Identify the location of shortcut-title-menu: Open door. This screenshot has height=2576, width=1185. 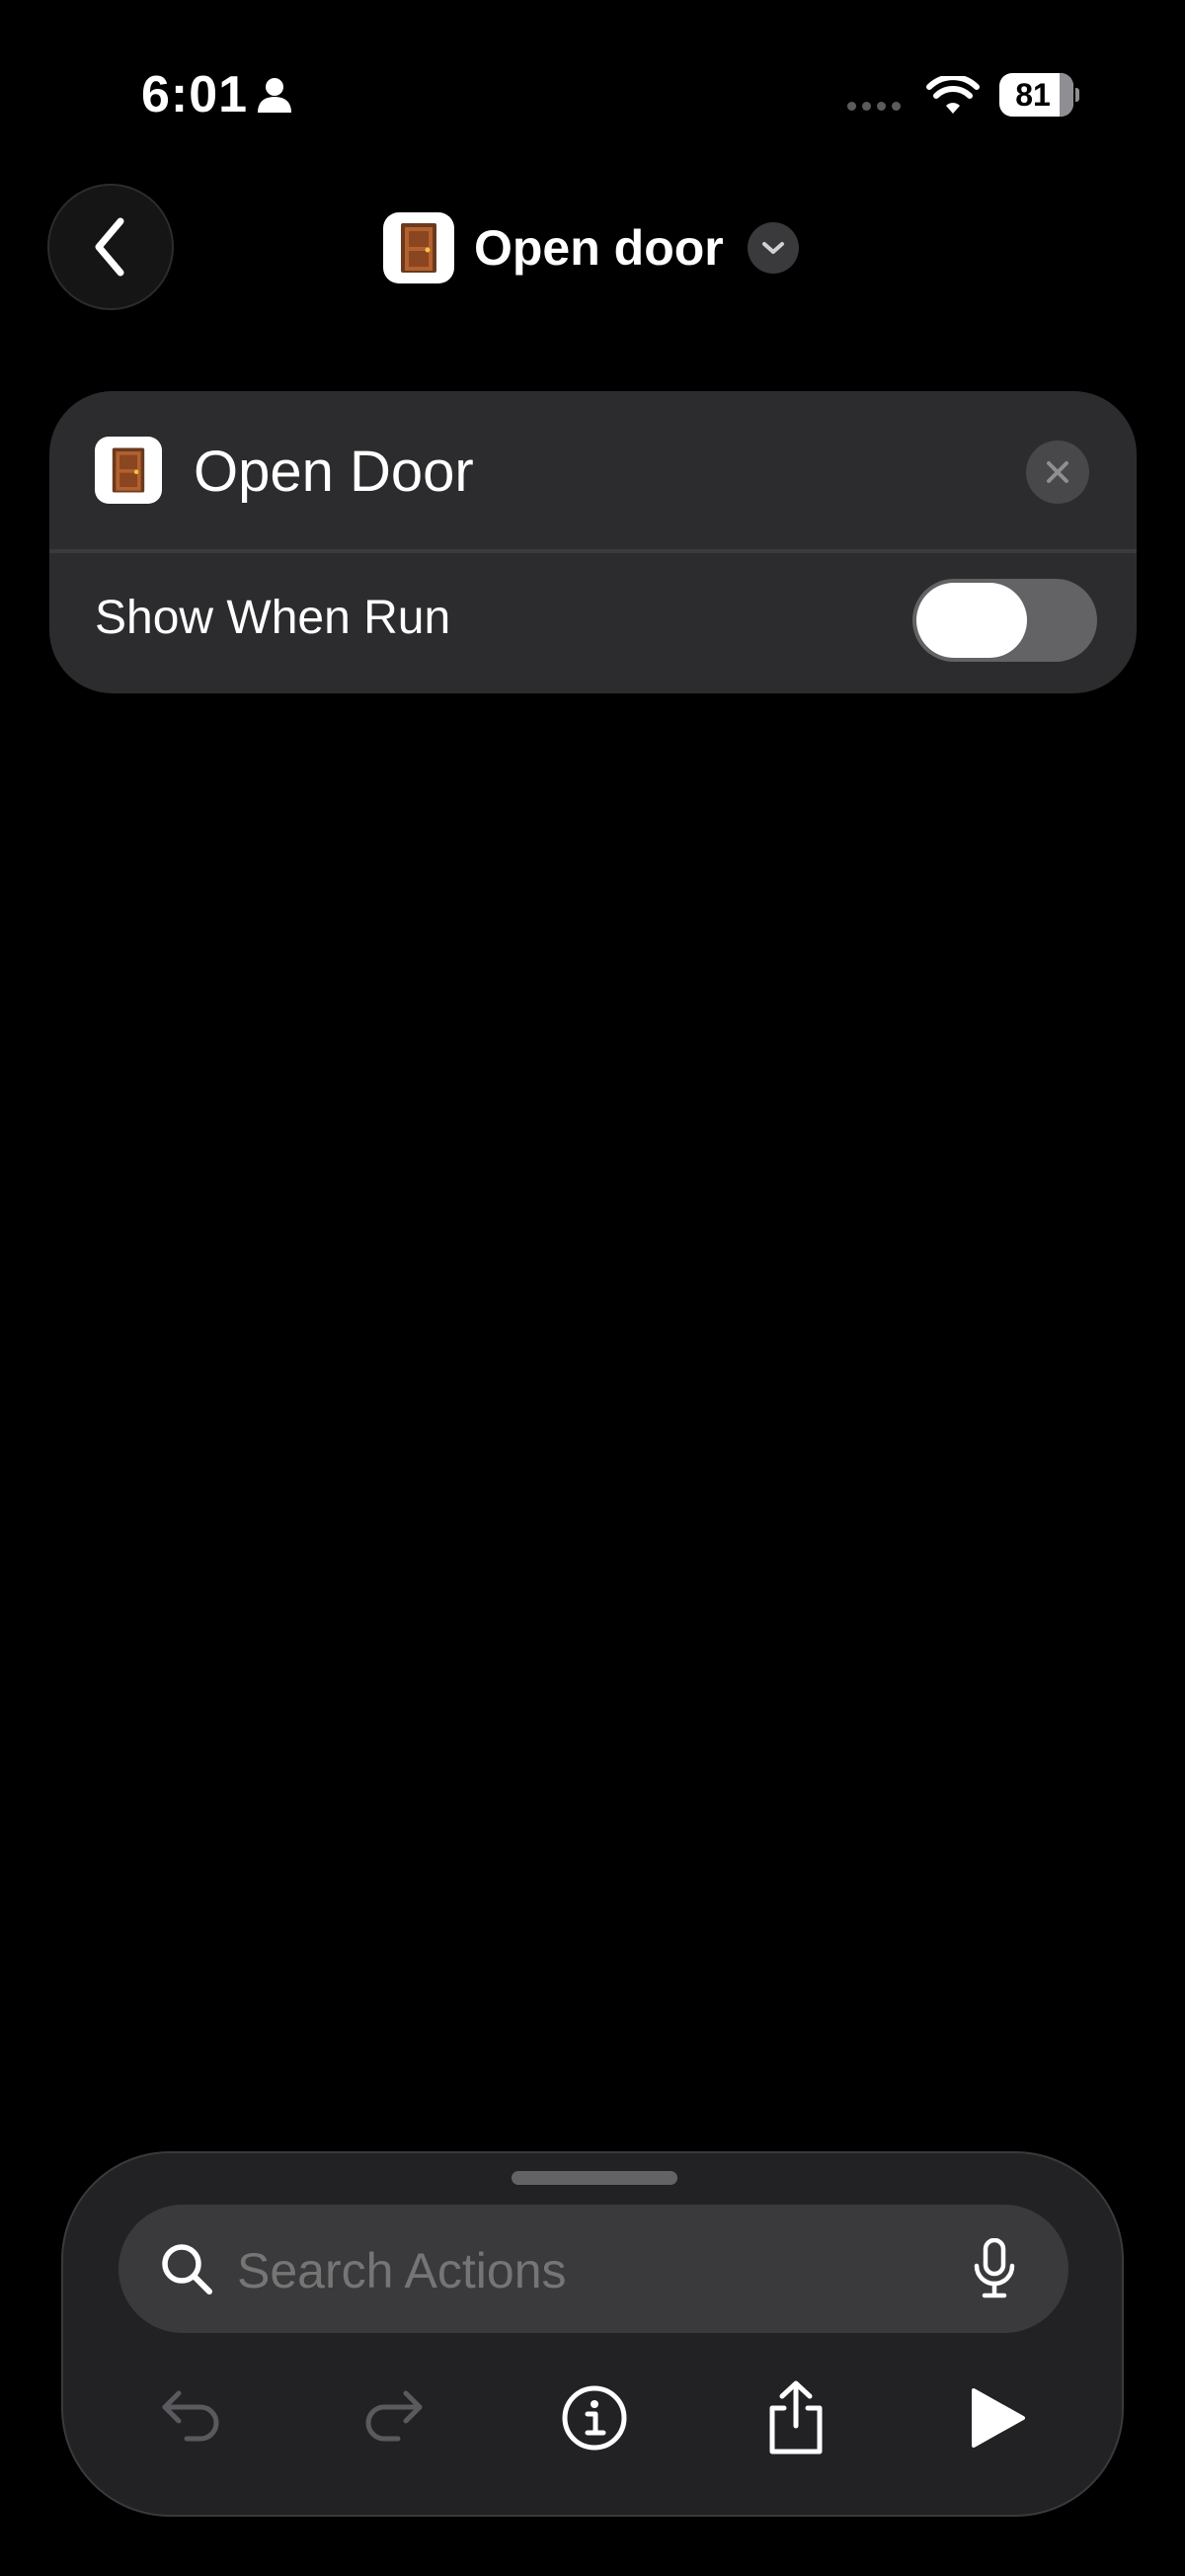
(591, 247).